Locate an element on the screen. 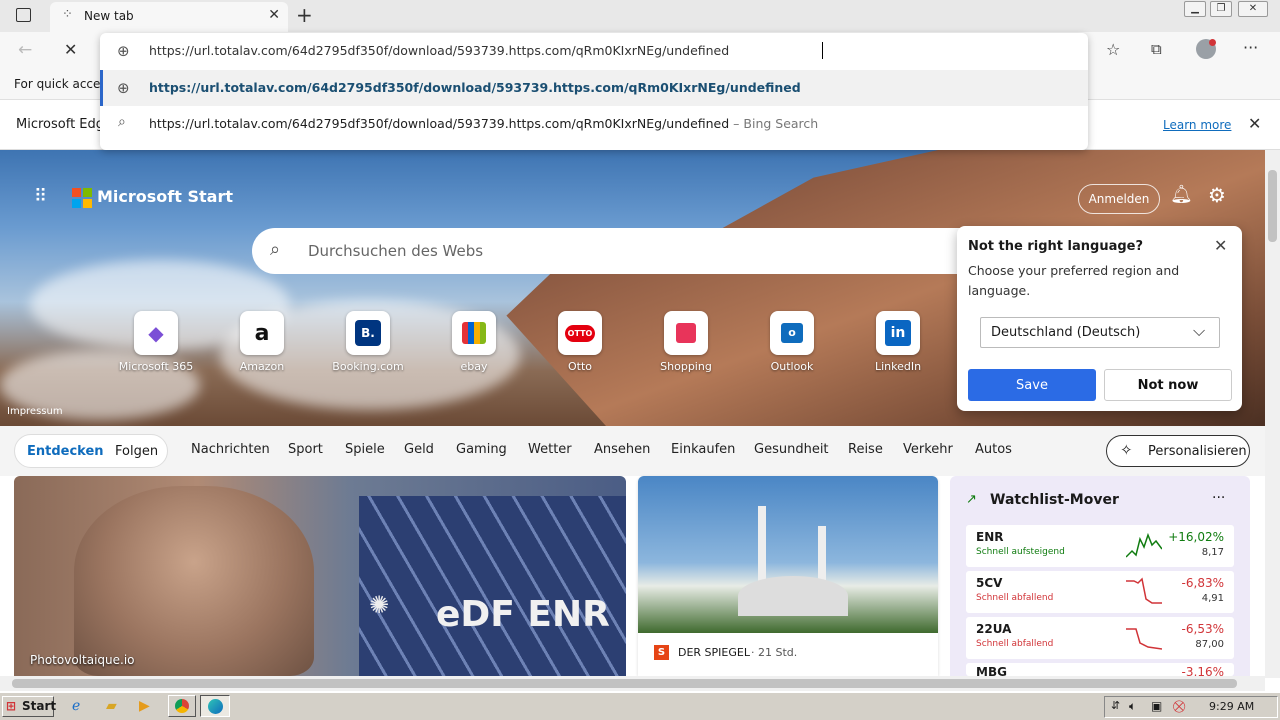 This screenshot has height=720, width=1280. watchlist-row: ENR Schnell aufsteigend +16,02% 8,17 is located at coordinates (1100, 546).